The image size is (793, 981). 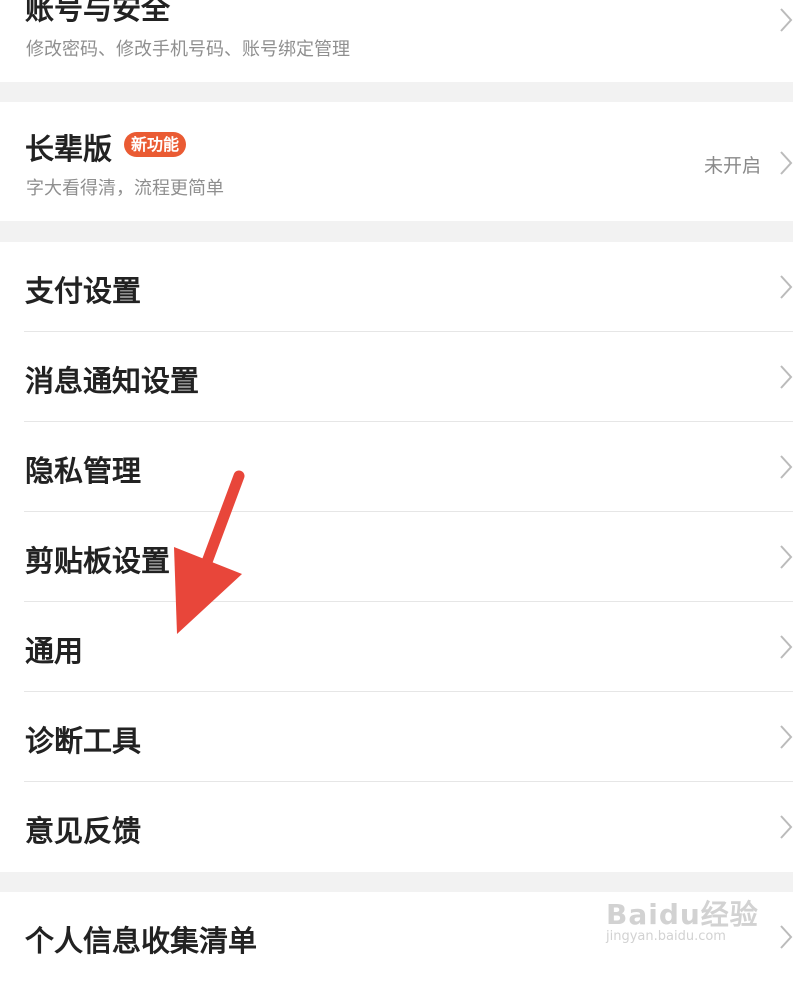 What do you see at coordinates (141, 941) in the screenshot?
I see `personal-info-label: 个人信息收集清单` at bounding box center [141, 941].